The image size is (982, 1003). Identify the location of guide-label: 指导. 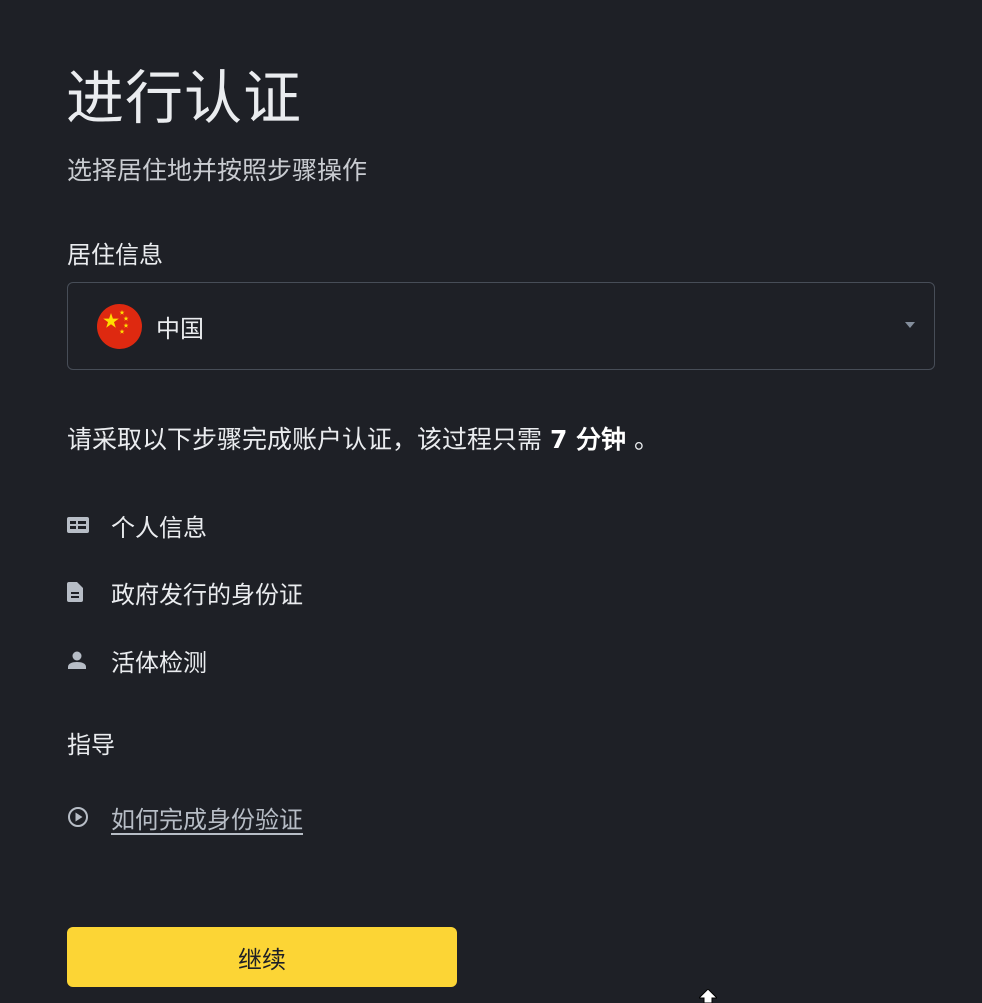
(91, 745).